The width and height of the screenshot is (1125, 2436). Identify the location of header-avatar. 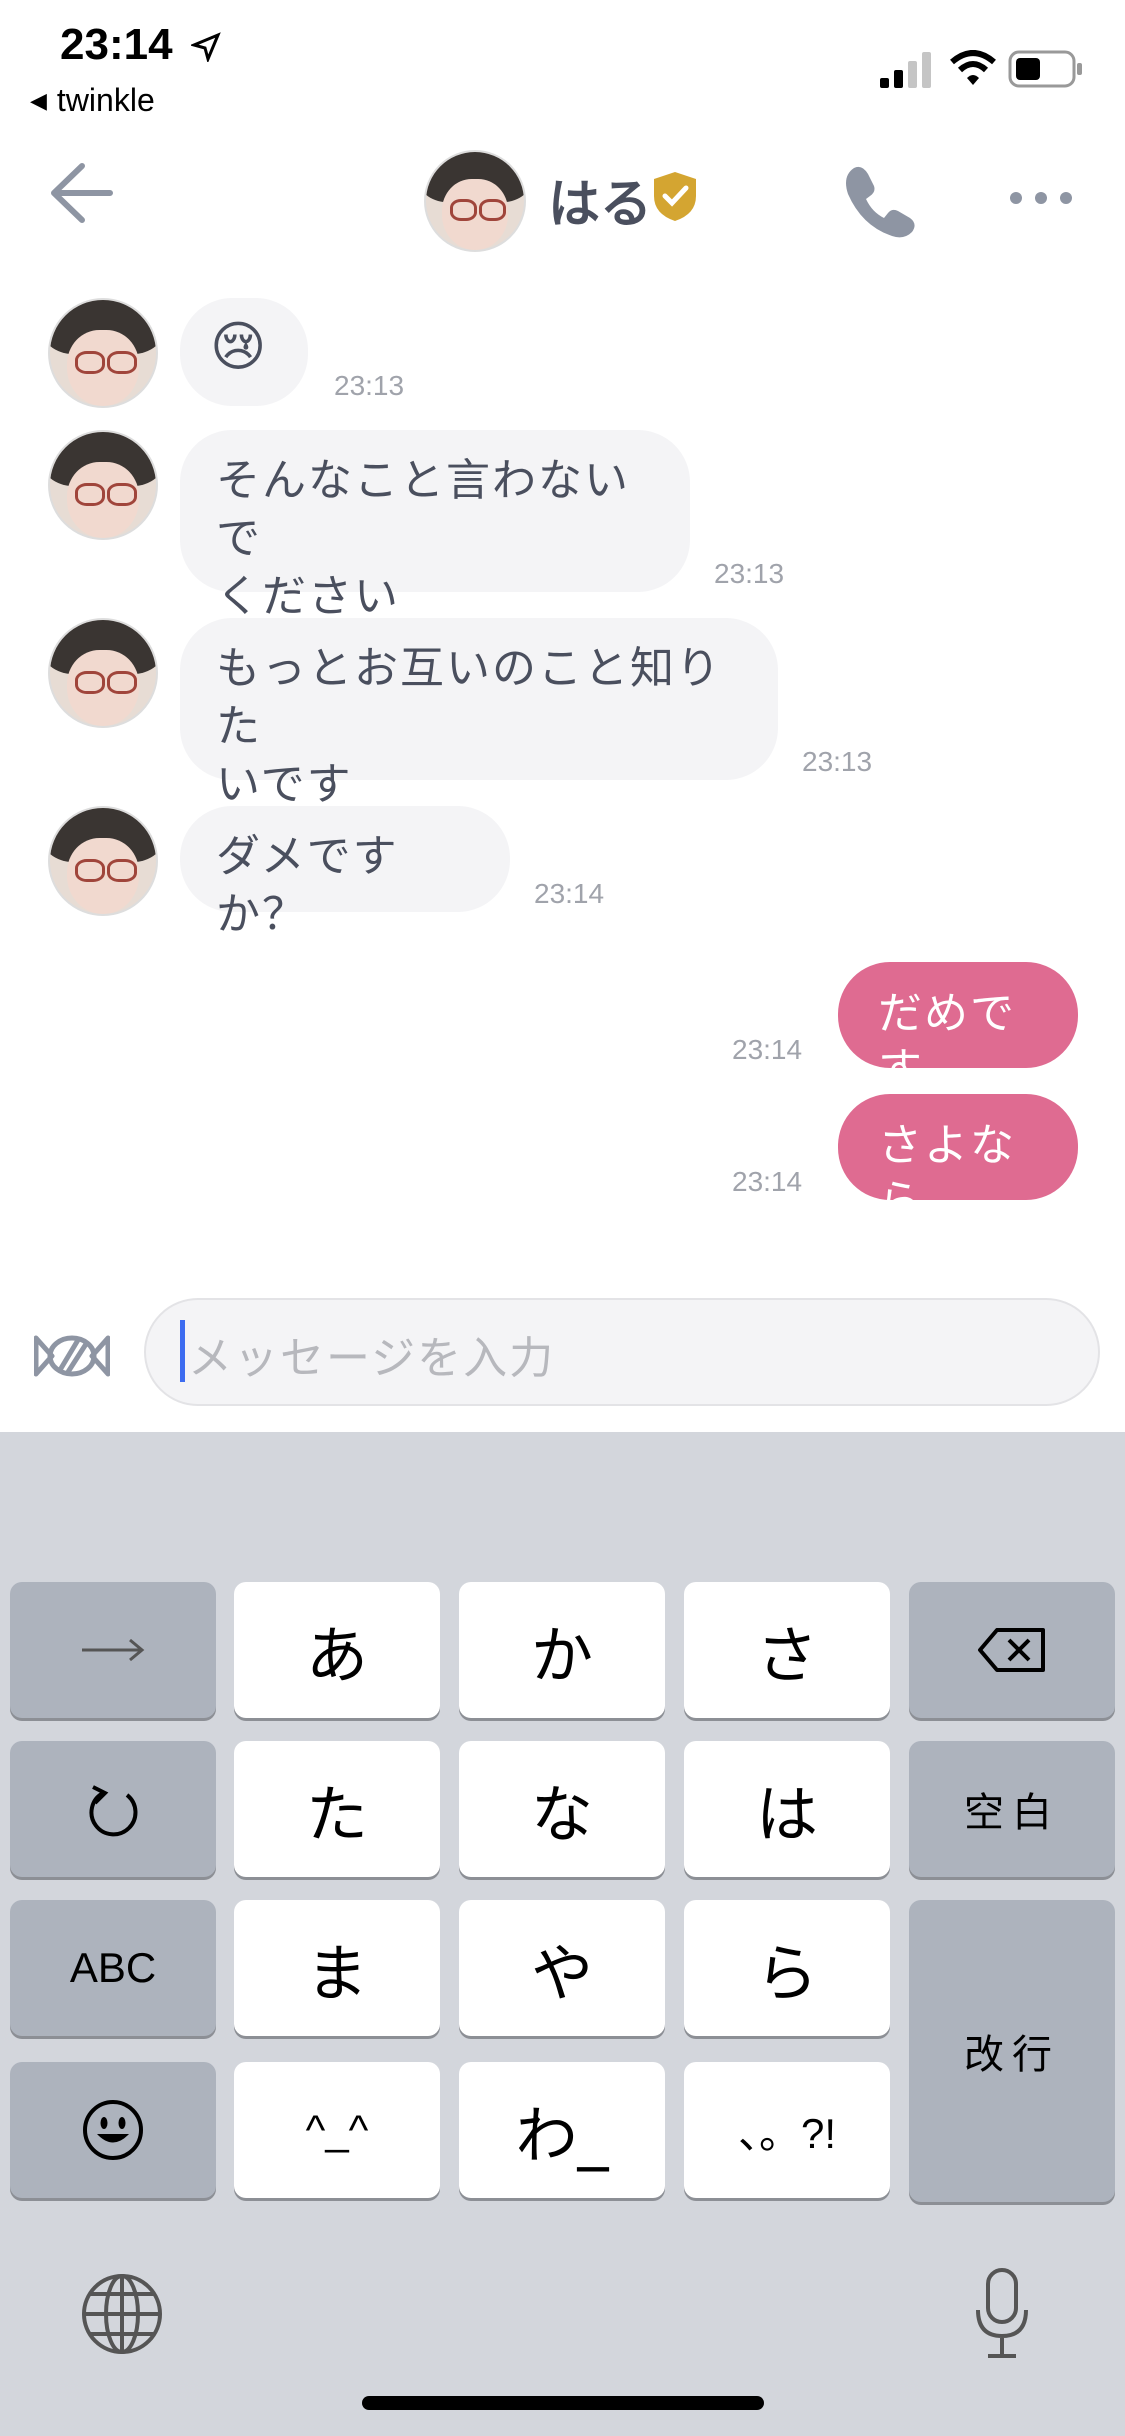
(475, 201).